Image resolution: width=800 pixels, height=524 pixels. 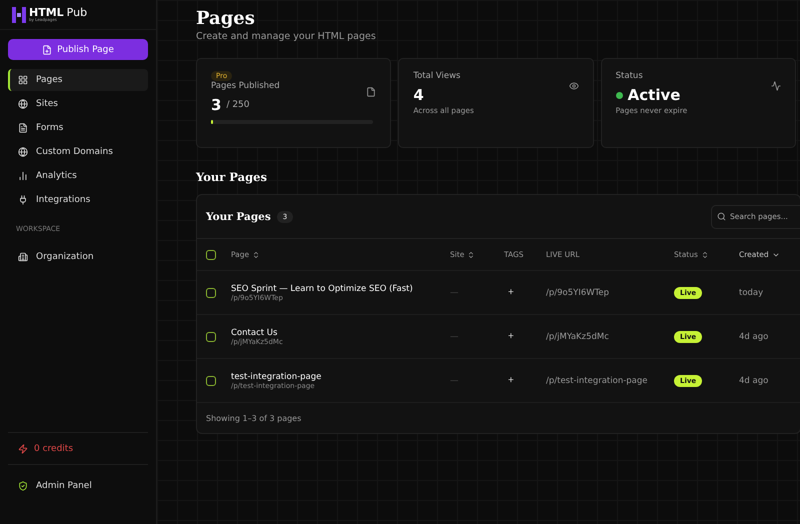 I want to click on page-title-cell: test-integration-page, so click(x=340, y=377).